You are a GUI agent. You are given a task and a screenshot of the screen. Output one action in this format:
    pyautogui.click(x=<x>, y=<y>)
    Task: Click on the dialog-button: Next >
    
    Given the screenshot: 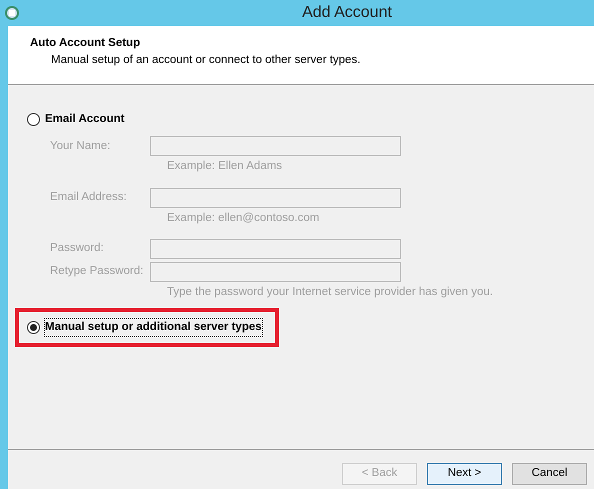 What is the action you would take?
    pyautogui.click(x=464, y=474)
    